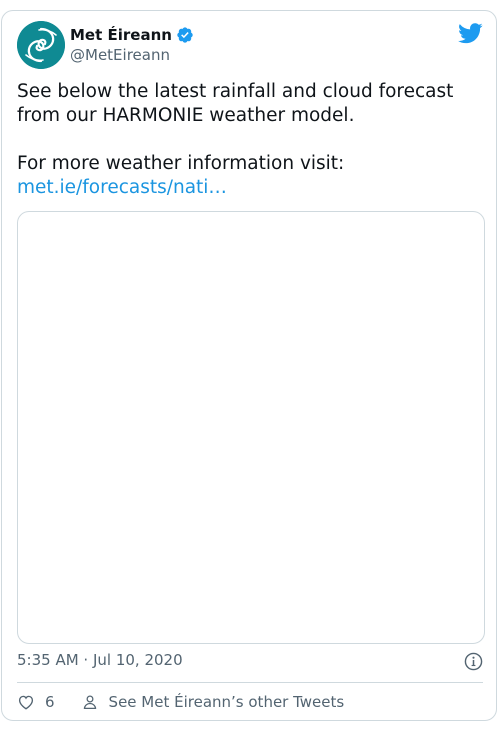  What do you see at coordinates (470, 33) in the screenshot?
I see `twitter-bird-icon` at bounding box center [470, 33].